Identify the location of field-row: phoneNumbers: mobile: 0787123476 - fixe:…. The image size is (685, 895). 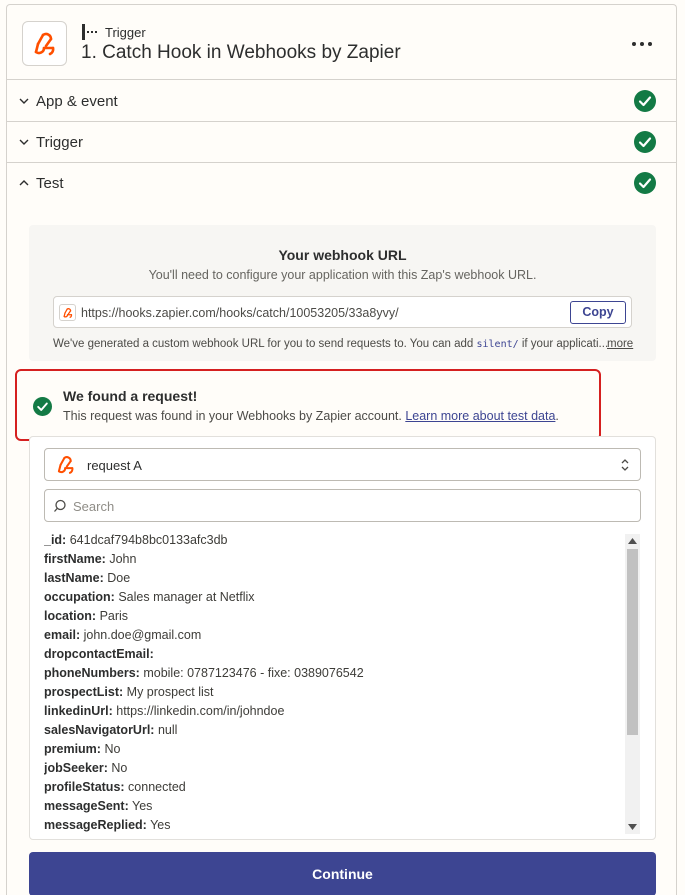
(336, 673).